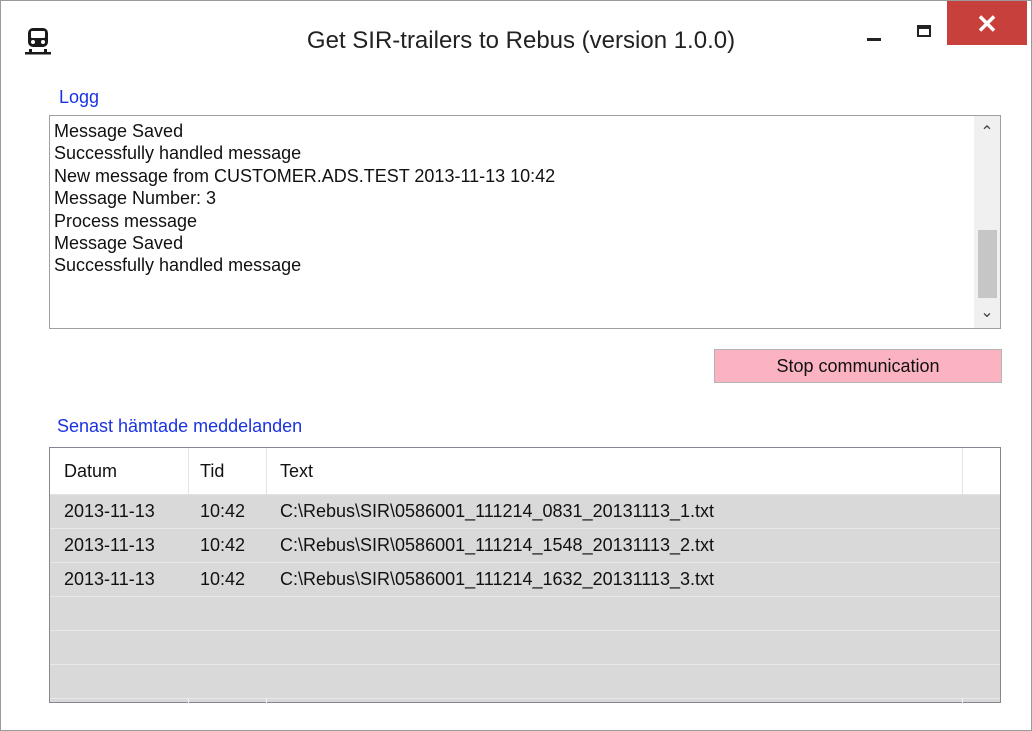  What do you see at coordinates (987, 222) in the screenshot?
I see `log-scrollbar: ⌃ ⌄` at bounding box center [987, 222].